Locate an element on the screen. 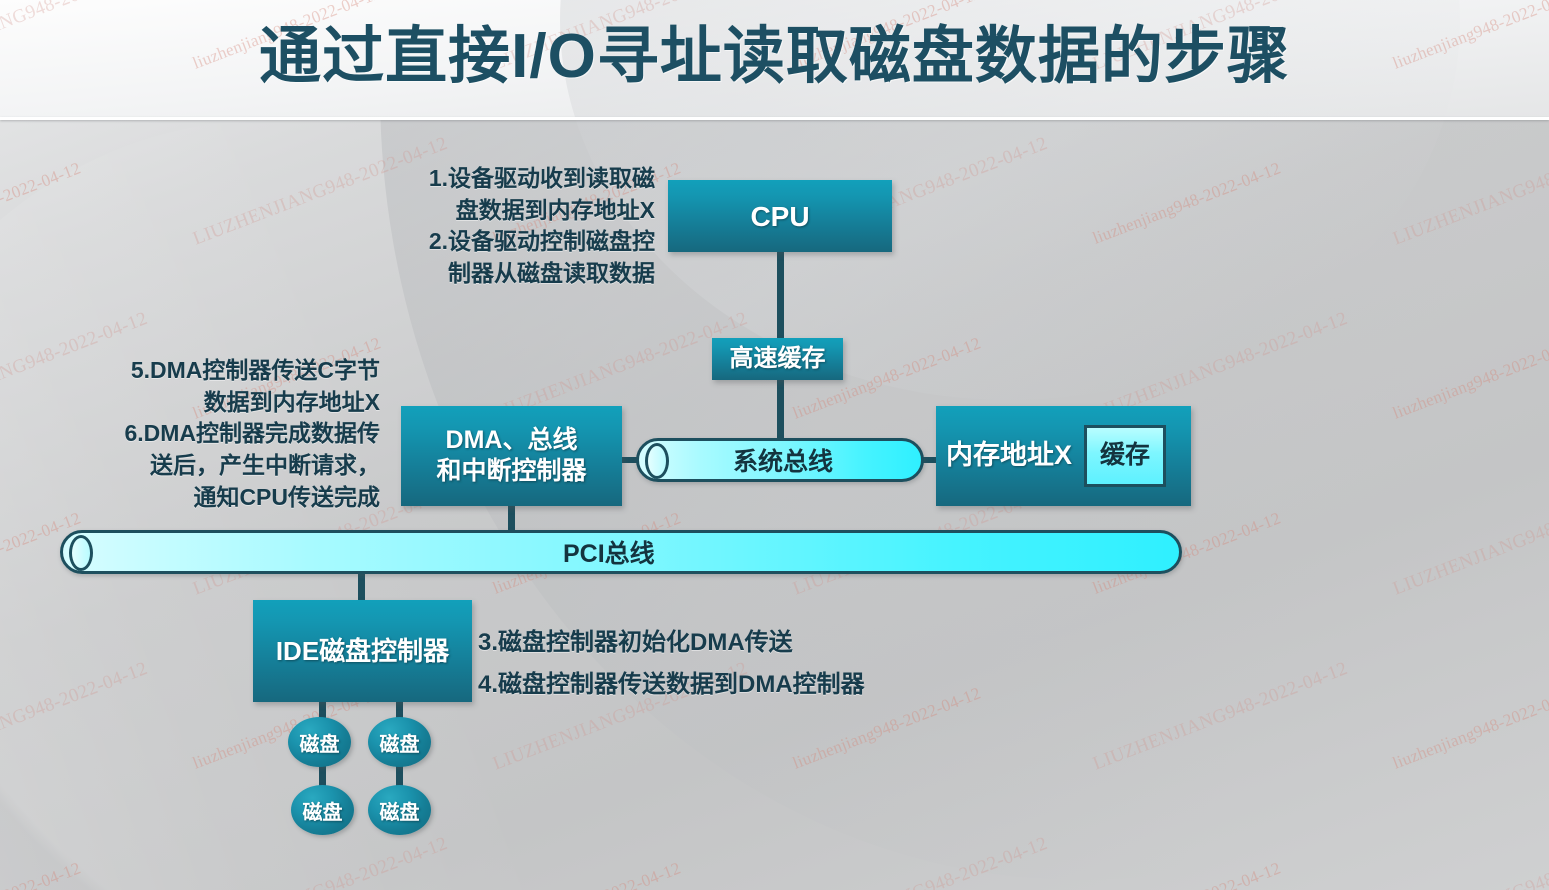 The width and height of the screenshot is (1549, 890). step-6-line-3: 通知CPU传送完成 is located at coordinates (286, 496).